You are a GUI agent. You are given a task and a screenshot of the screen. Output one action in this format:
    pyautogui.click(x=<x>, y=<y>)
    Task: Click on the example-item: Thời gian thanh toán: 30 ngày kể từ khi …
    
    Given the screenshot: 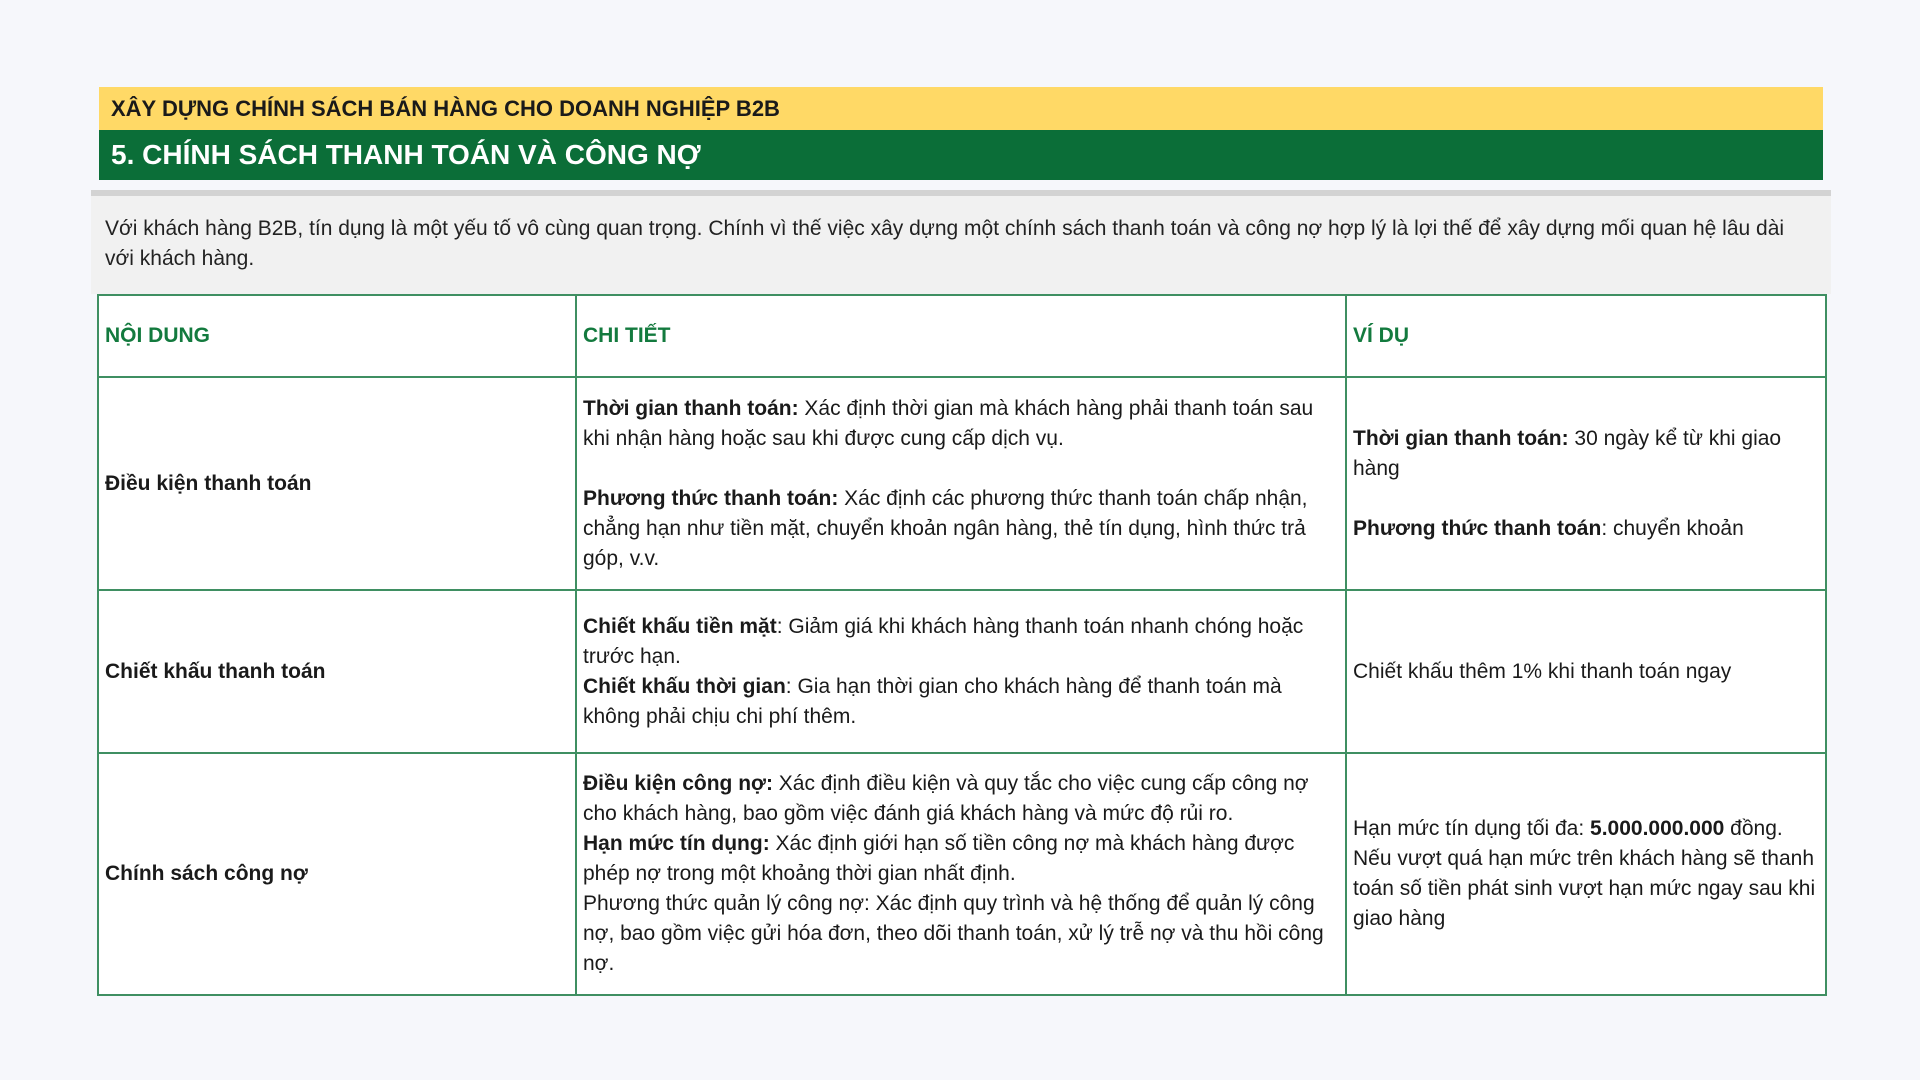 What is the action you would take?
    pyautogui.click(x=1586, y=454)
    